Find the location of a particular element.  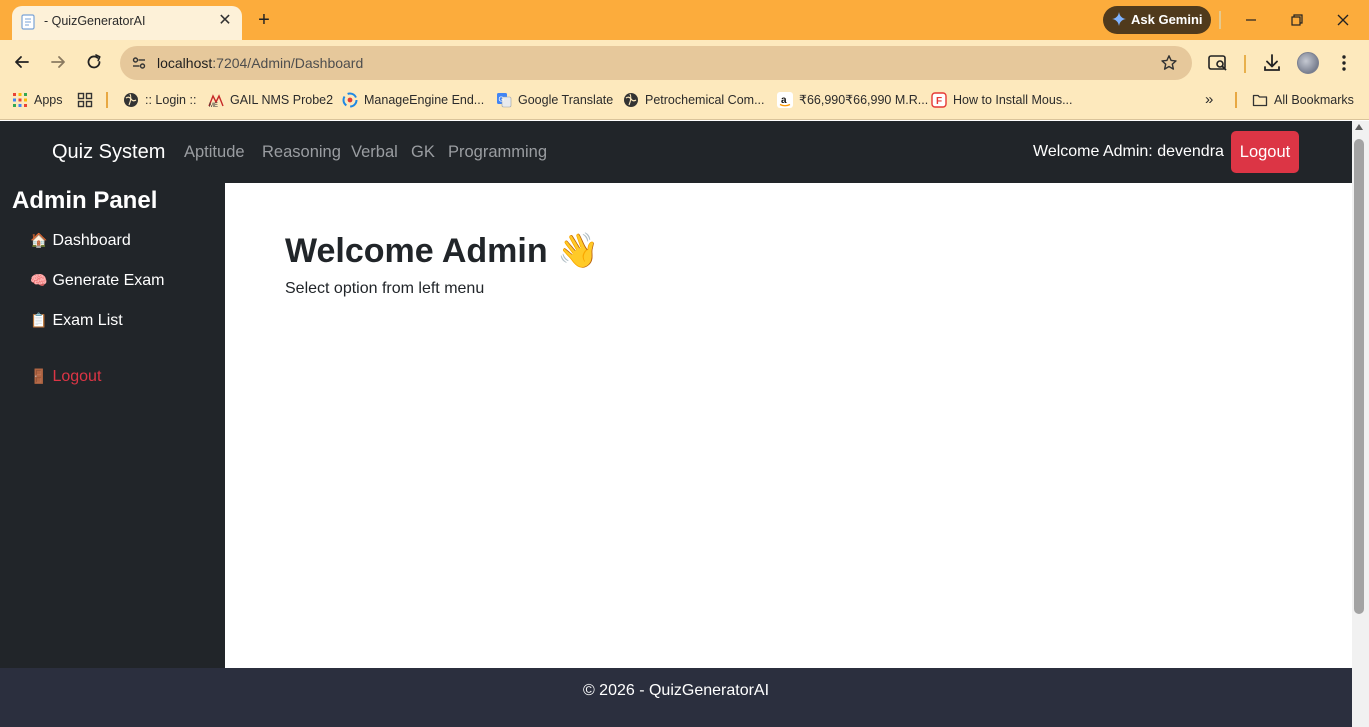

gemini-sparkle-icon is located at coordinates (1119, 19).